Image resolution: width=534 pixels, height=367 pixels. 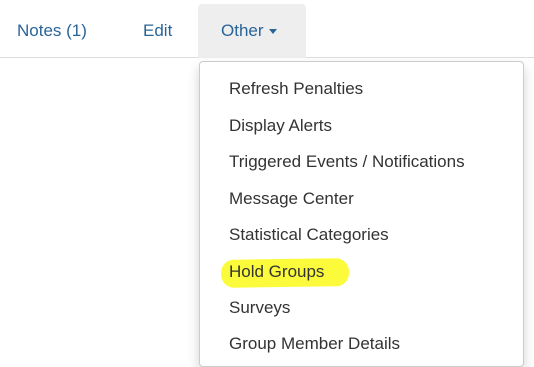 What do you see at coordinates (361, 307) in the screenshot?
I see `menu-item-surveys: Surveys` at bounding box center [361, 307].